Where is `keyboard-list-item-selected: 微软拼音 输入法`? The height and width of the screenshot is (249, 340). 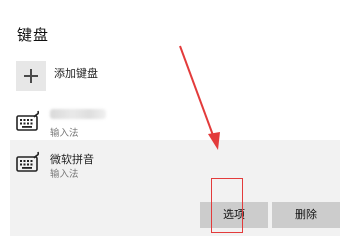 keyboard-list-item-selected: 微软拼音 输入法 is located at coordinates (162, 167).